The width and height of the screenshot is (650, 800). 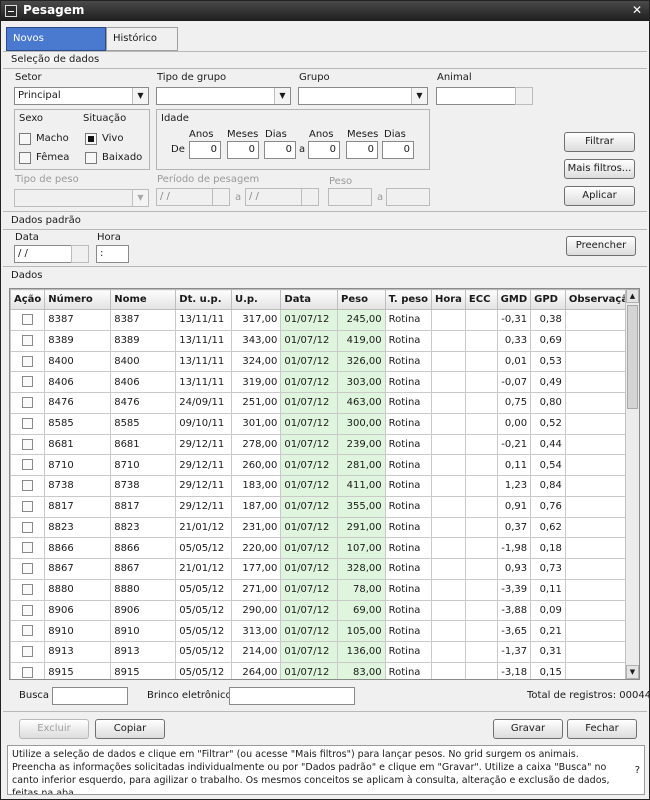 What do you see at coordinates (632, 672) in the screenshot?
I see `scroll-down-icon: ▼` at bounding box center [632, 672].